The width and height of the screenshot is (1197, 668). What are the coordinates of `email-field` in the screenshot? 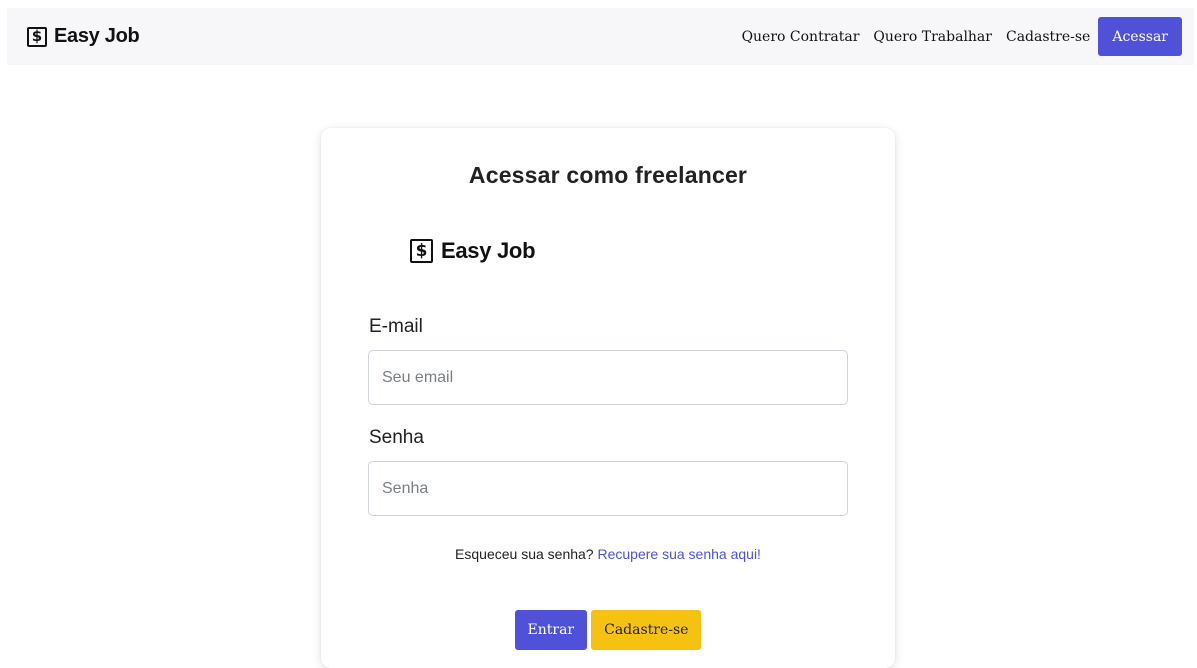 It's located at (608, 377).